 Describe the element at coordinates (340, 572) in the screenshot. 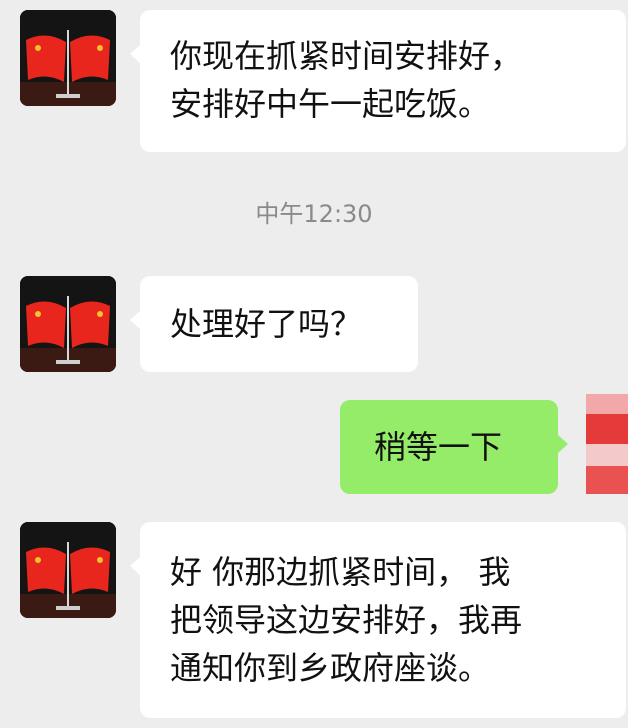

I see `message-text-line: 好 你那边抓紧时间， 我` at that location.